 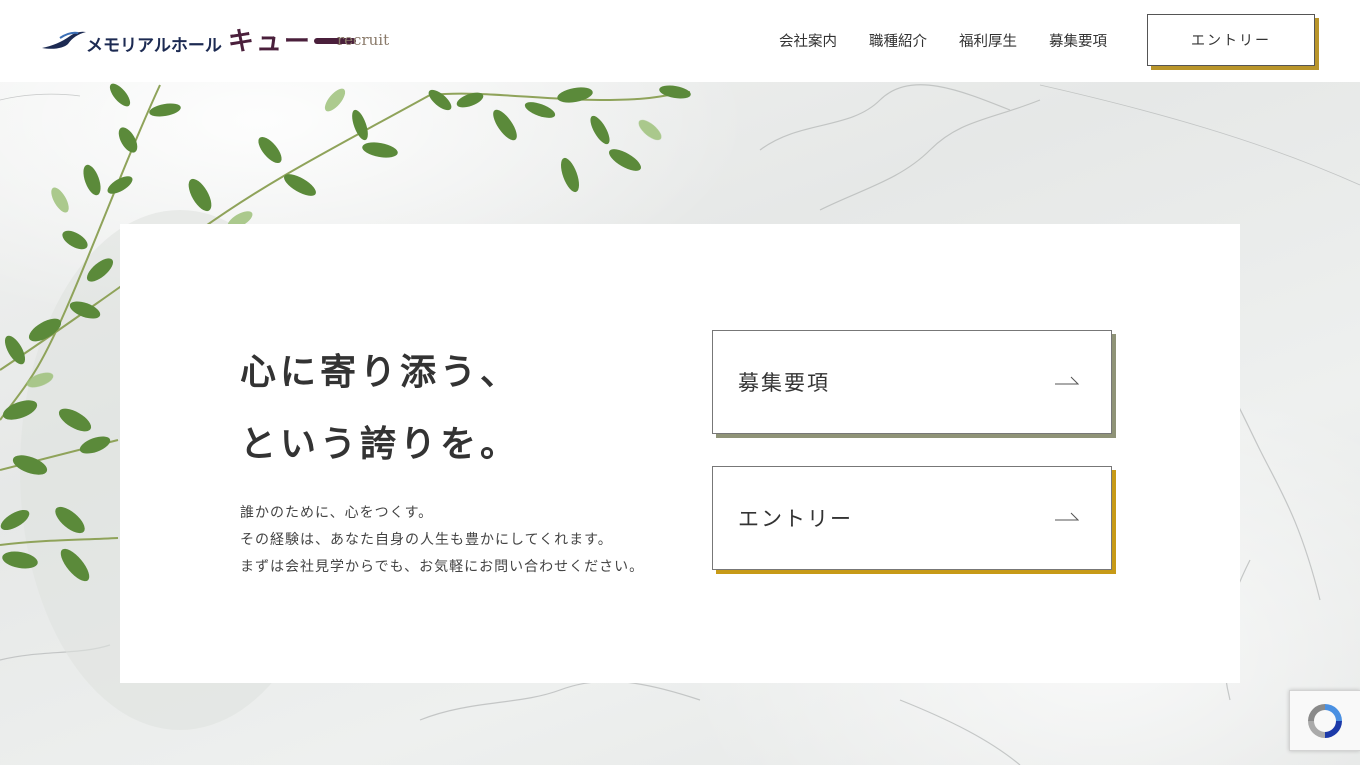 What do you see at coordinates (426, 540) in the screenshot?
I see `body-line2: その経験は、あなた自身の人生も豊かにしてくれます。` at bounding box center [426, 540].